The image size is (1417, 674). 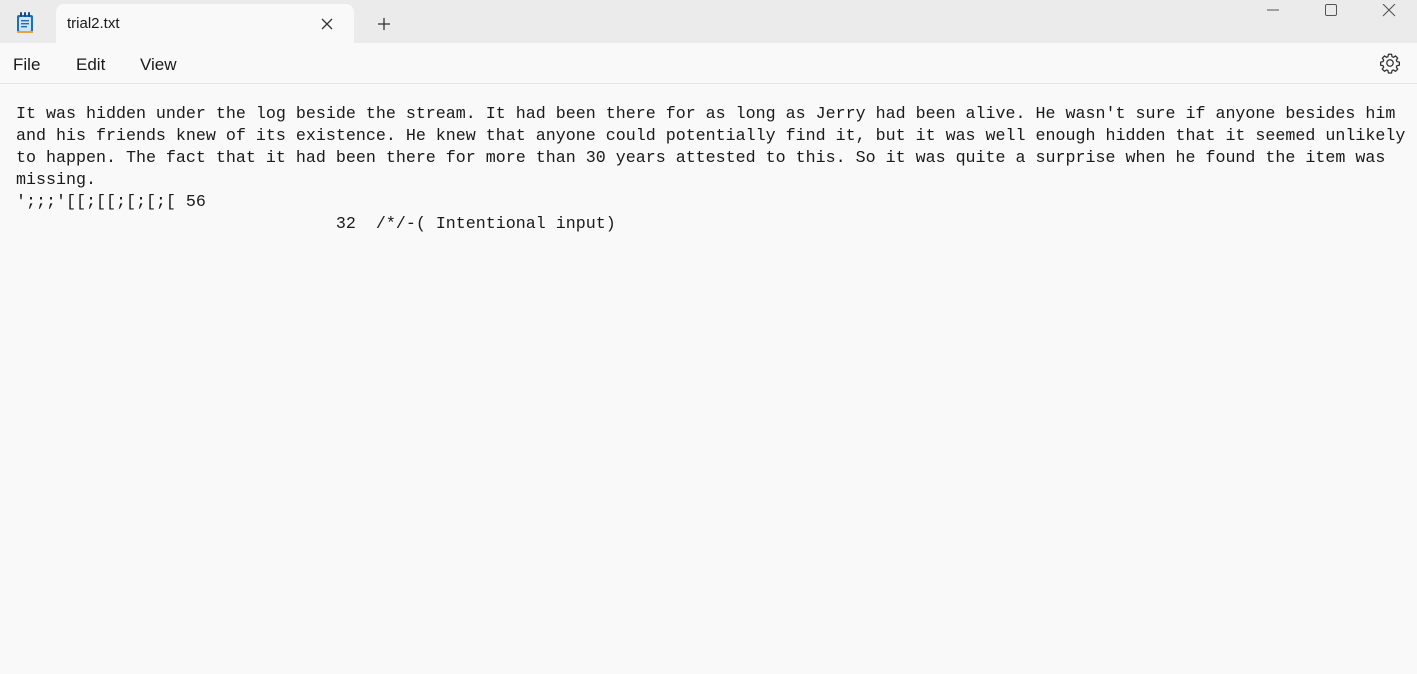 I want to click on minimize-button, so click(x=1273, y=12).